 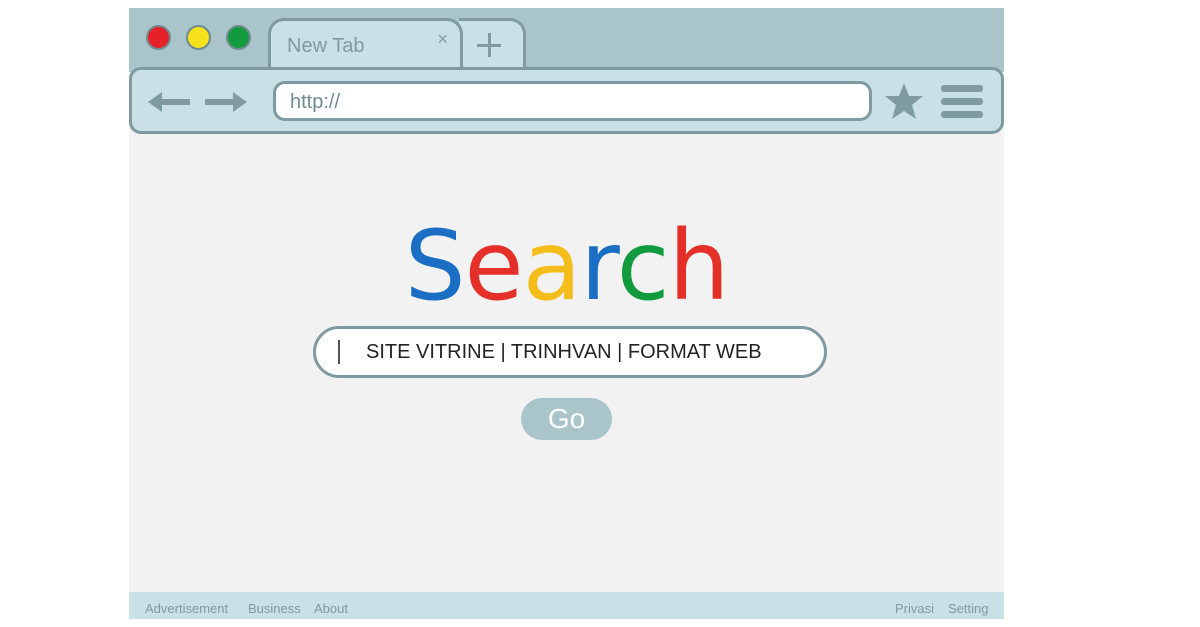 I want to click on maximize-window-button, so click(x=238, y=37).